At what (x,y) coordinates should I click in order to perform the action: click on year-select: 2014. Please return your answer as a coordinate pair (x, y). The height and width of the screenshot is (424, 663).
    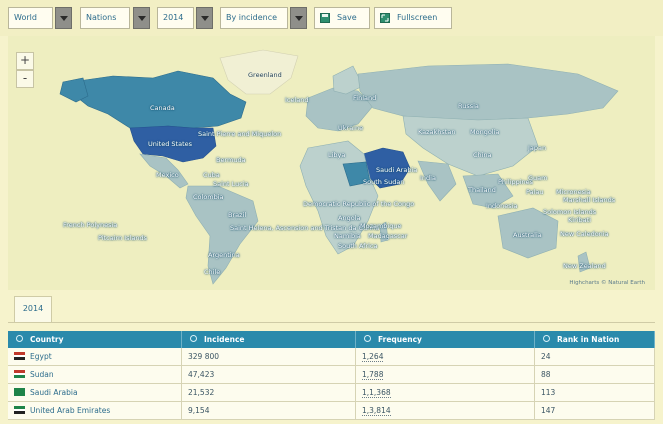
    Looking at the image, I should click on (175, 18).